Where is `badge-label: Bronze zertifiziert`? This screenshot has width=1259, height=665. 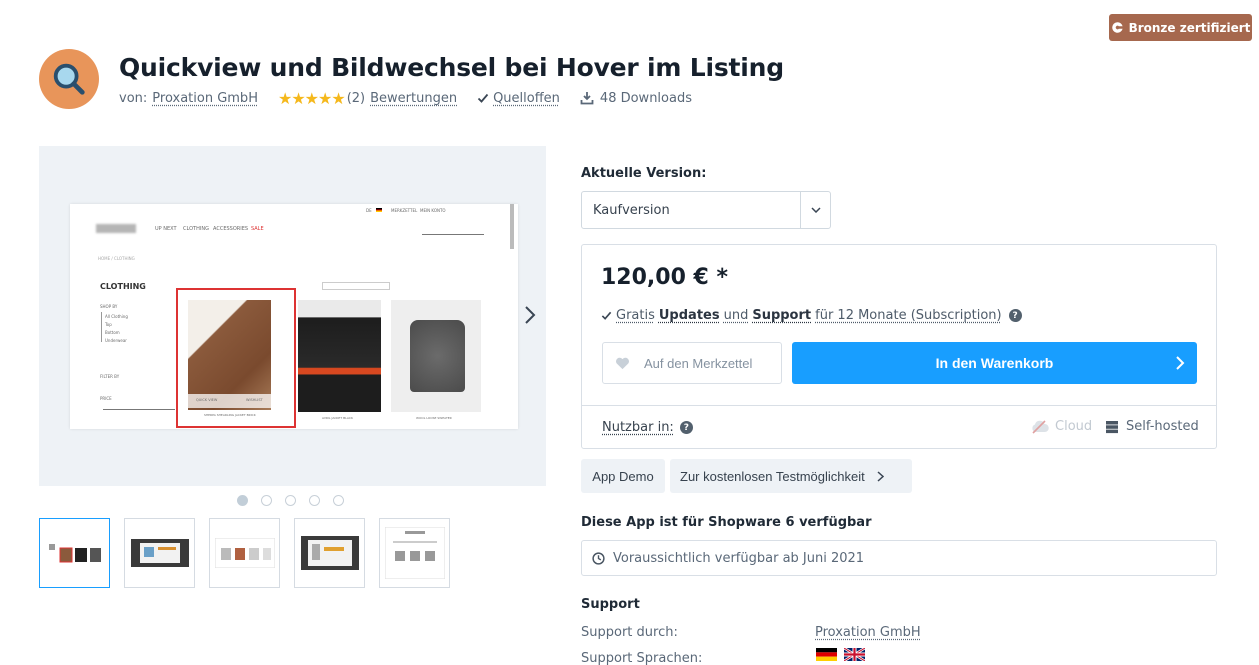
badge-label: Bronze zertifiziert is located at coordinates (1189, 27).